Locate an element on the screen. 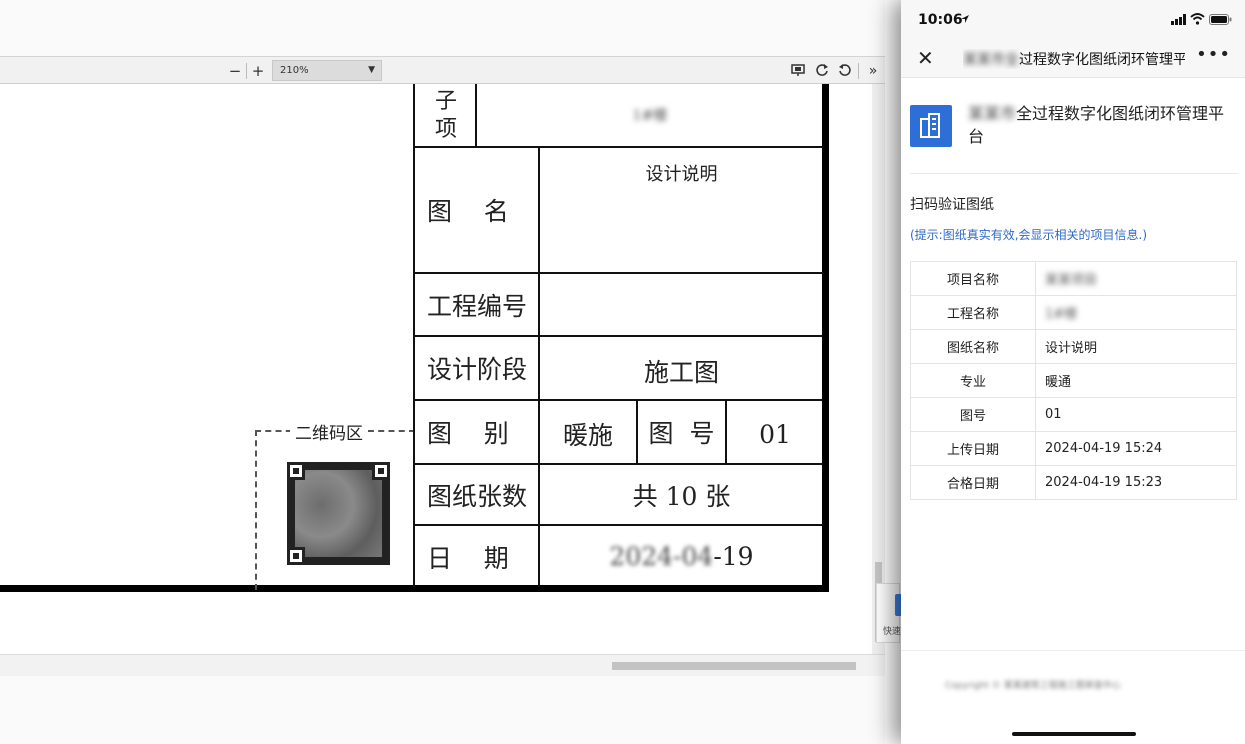 The width and height of the screenshot is (1245, 744). nav-title-text: 过程数字化图纸闭环管理平 is located at coordinates (1102, 60).